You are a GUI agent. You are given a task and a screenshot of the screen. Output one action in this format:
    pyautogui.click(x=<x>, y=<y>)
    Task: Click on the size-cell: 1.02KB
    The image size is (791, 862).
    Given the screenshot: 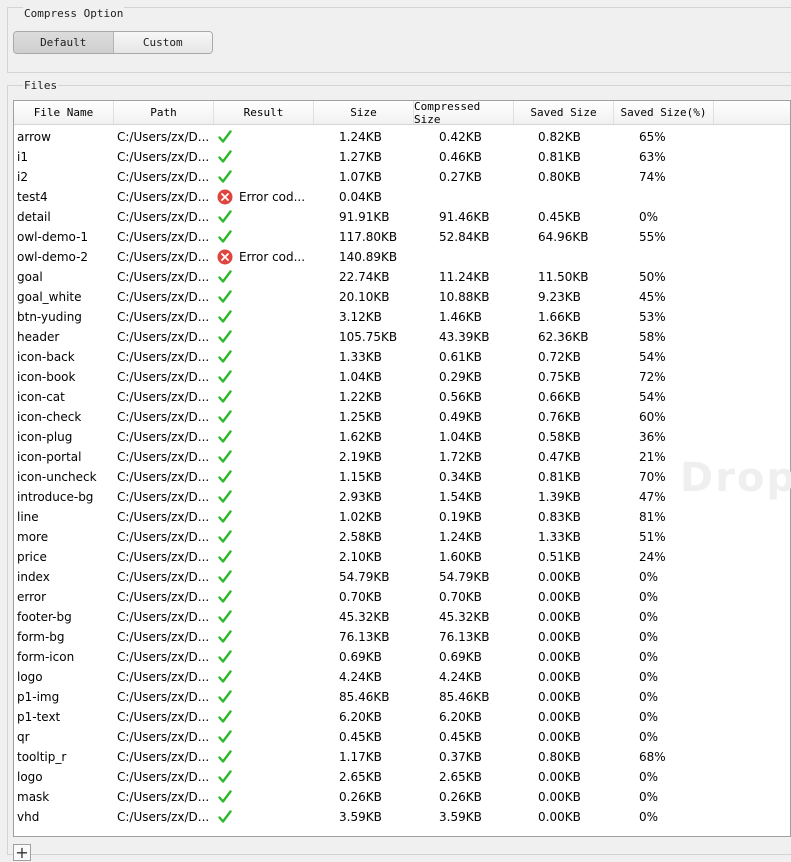 What is the action you would take?
    pyautogui.click(x=360, y=517)
    